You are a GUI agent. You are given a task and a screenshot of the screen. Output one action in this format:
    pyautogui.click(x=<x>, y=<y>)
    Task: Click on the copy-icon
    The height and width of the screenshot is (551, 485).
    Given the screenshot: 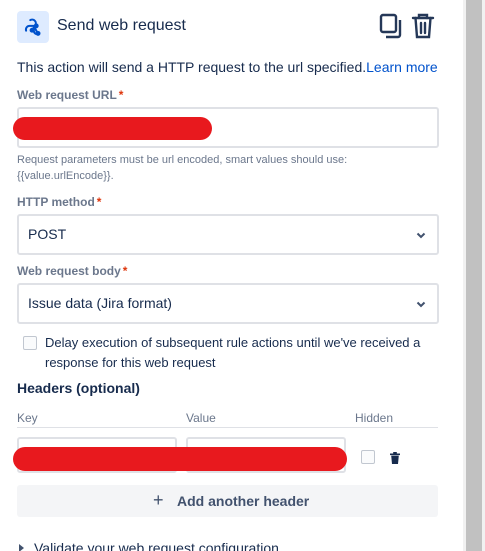 What is the action you would take?
    pyautogui.click(x=391, y=26)
    